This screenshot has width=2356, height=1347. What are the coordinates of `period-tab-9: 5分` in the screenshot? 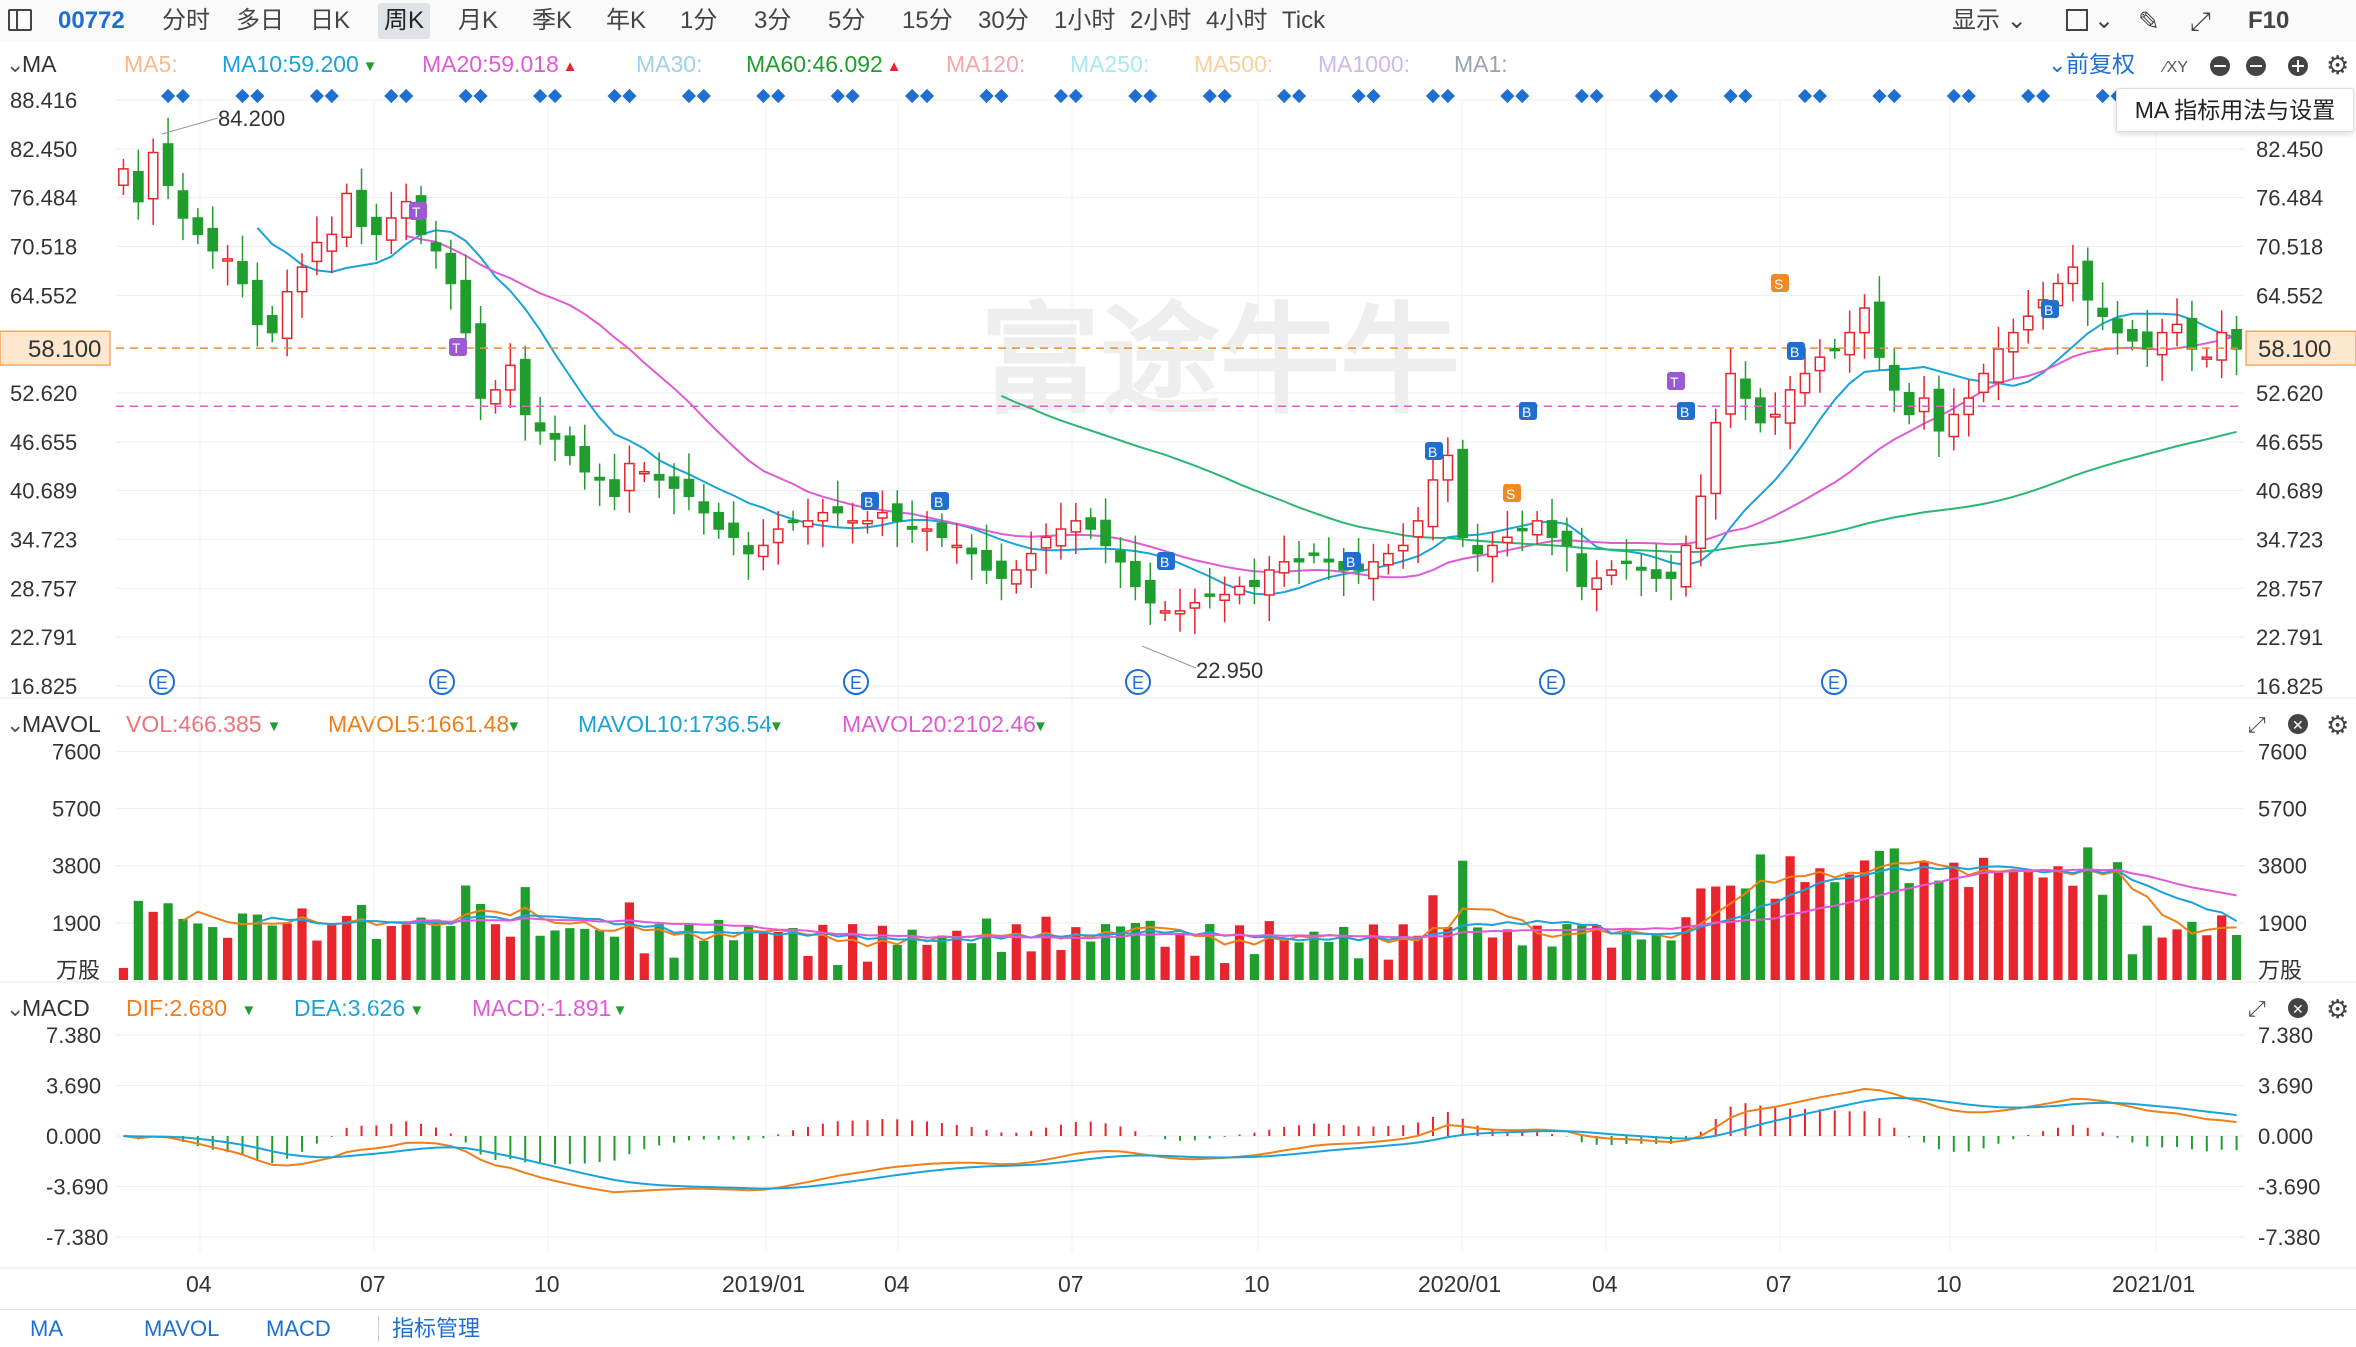 It's located at (846, 21).